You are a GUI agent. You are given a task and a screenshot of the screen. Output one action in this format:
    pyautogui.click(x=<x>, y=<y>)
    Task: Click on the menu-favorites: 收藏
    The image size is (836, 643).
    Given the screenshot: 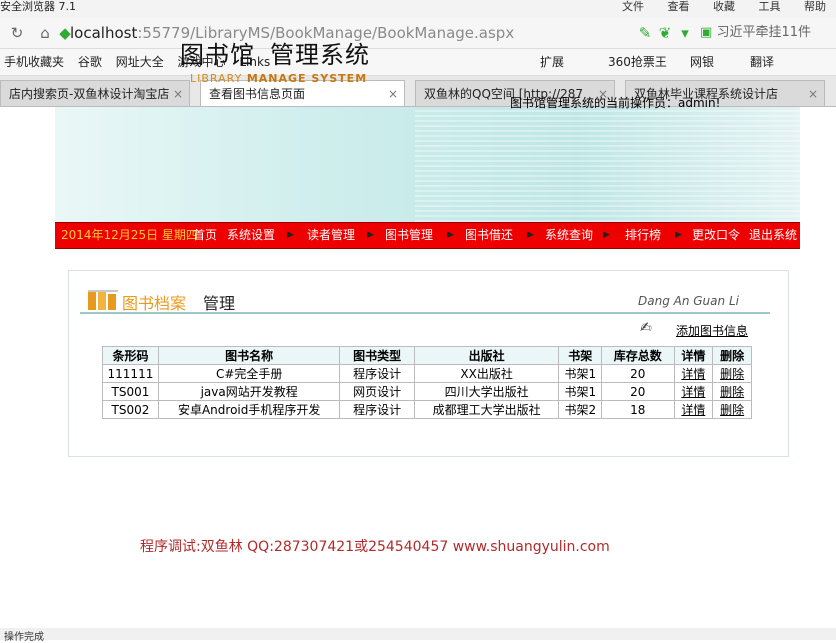 What is the action you would take?
    pyautogui.click(x=724, y=6)
    